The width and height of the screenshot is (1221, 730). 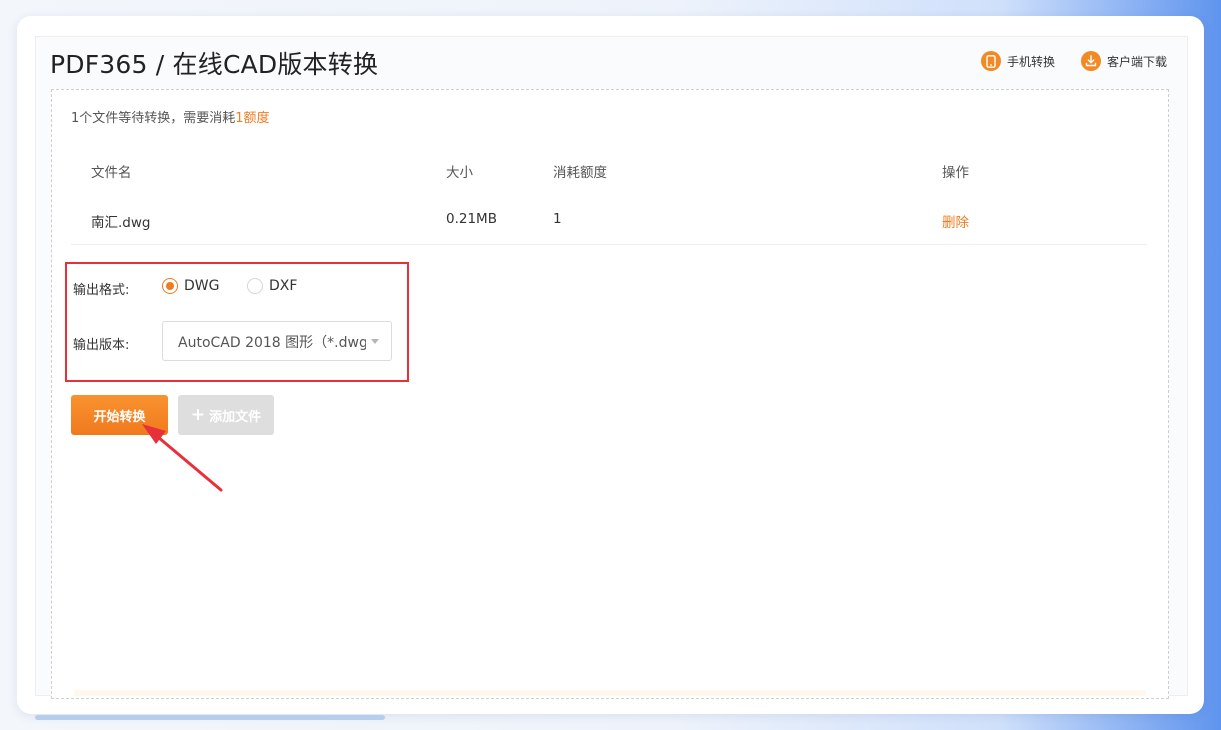 I want to click on output-version-label: 输出版本:, so click(x=101, y=345).